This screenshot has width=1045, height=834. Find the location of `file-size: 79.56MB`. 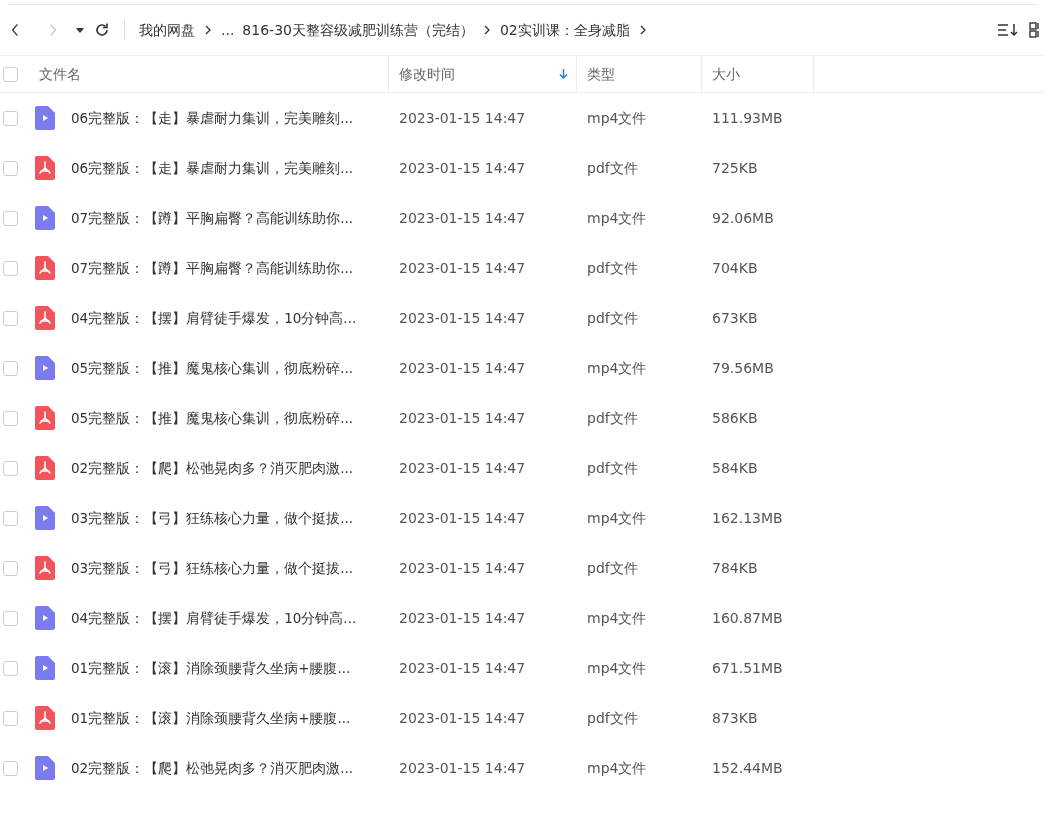

file-size: 79.56MB is located at coordinates (743, 368).